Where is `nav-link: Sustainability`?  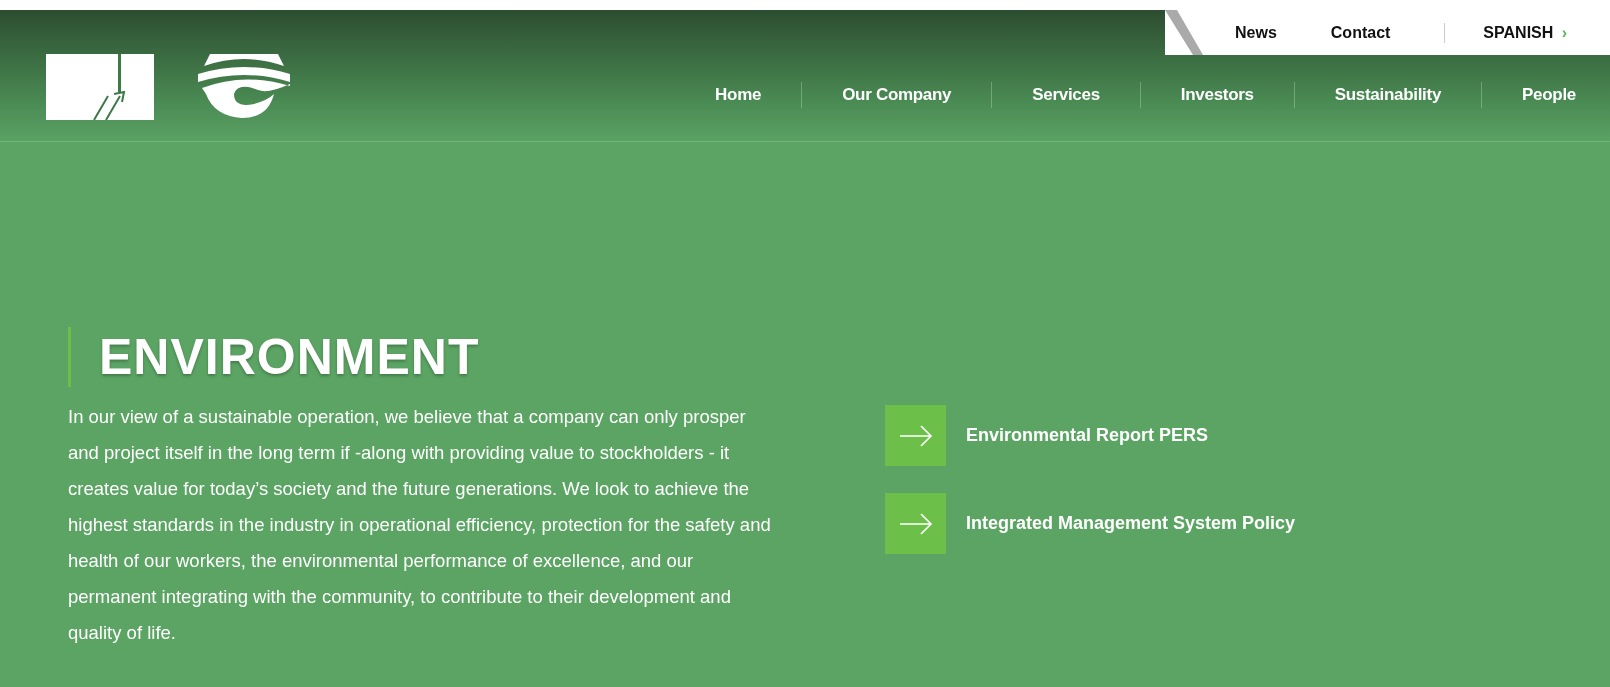
nav-link: Sustainability is located at coordinates (1388, 95).